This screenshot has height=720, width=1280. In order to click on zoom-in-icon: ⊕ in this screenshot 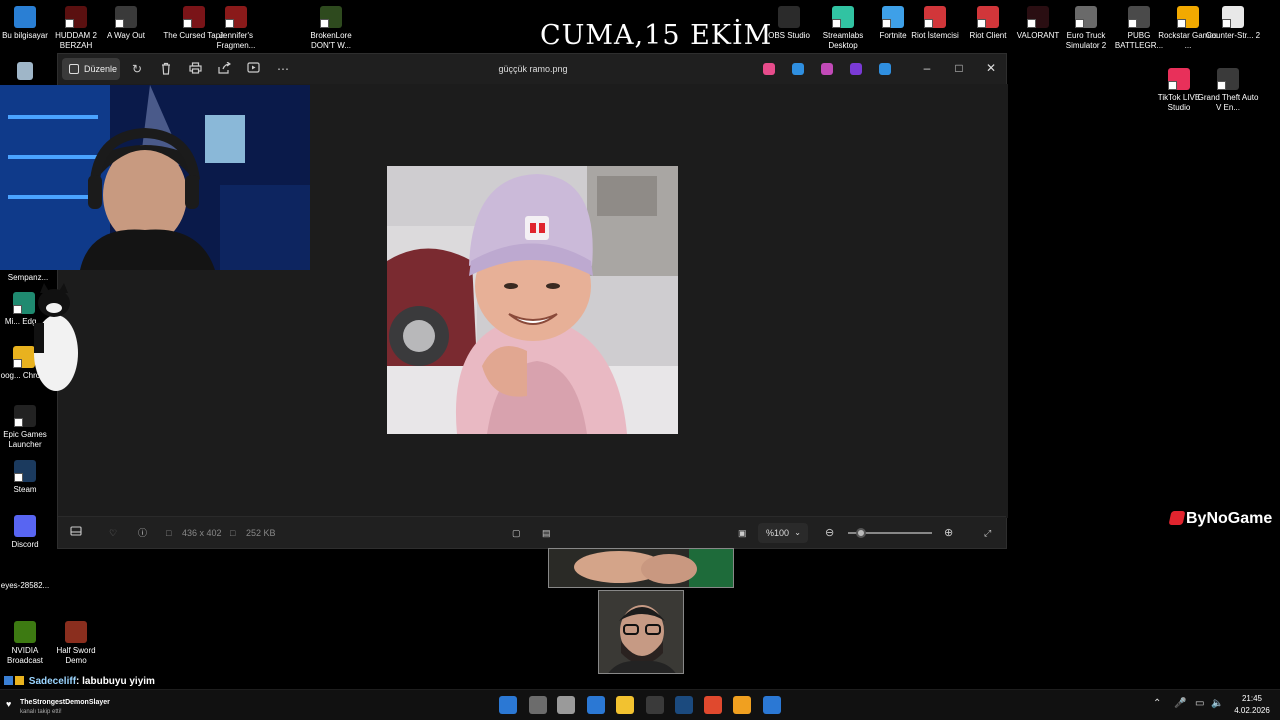, I will do `click(948, 533)`.